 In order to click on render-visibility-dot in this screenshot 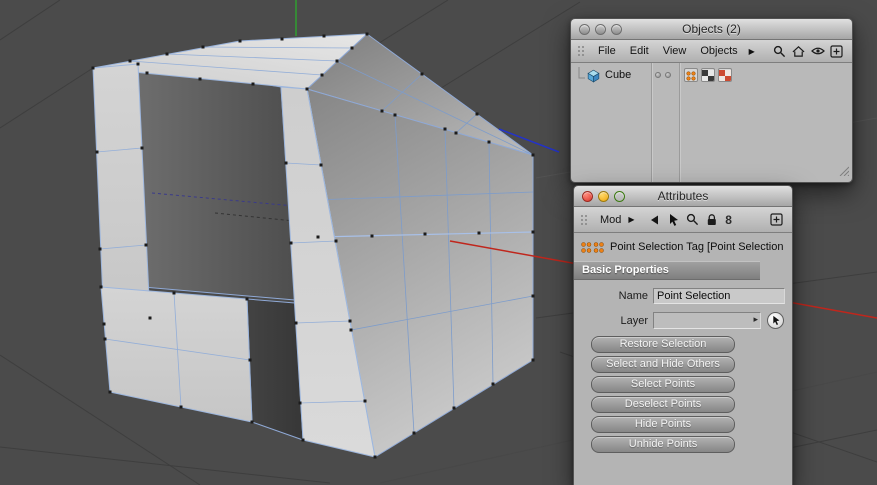, I will do `click(668, 75)`.